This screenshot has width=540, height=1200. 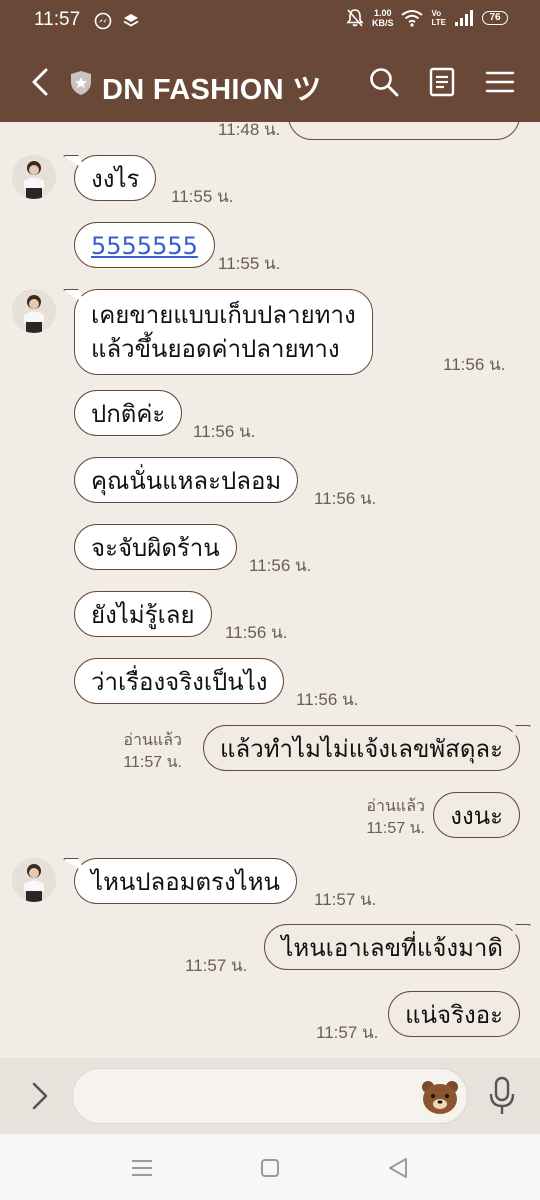 What do you see at coordinates (270, 21) in the screenshot?
I see `status-bar: 11:57 1.00 KB/S Vo LTE 76` at bounding box center [270, 21].